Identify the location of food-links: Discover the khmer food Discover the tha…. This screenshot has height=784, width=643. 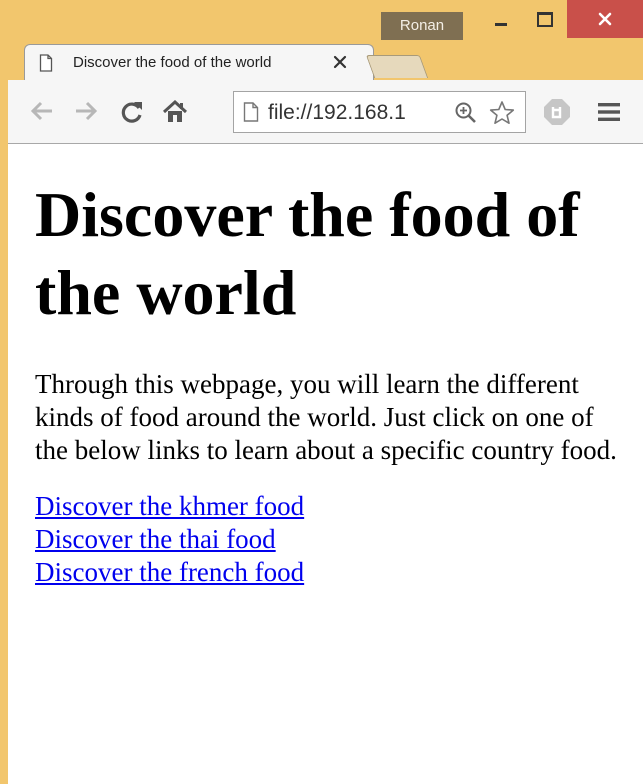
(335, 539).